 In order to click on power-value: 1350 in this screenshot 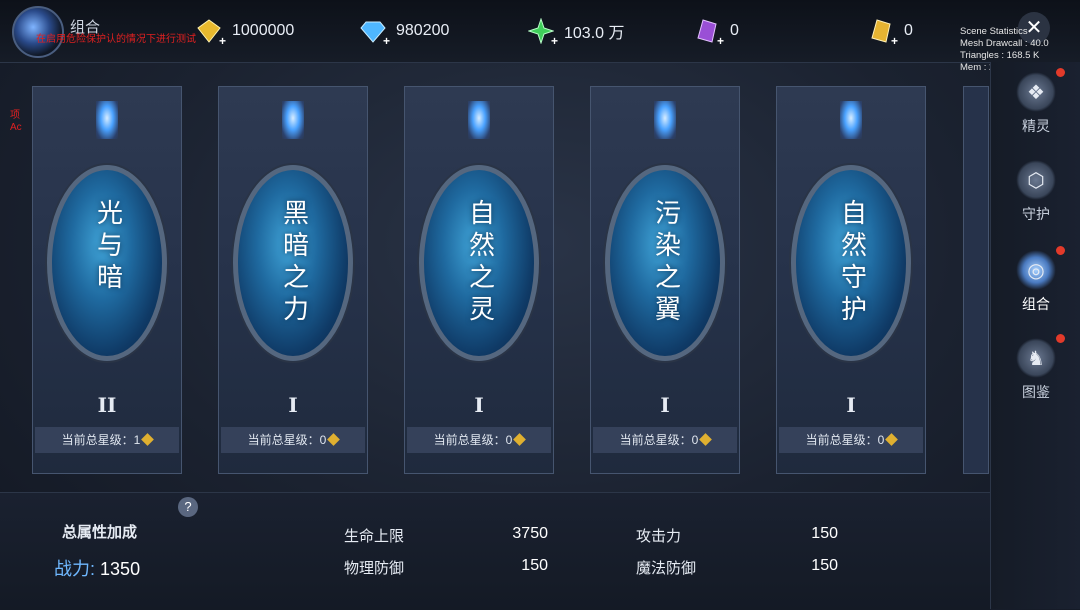, I will do `click(120, 569)`.